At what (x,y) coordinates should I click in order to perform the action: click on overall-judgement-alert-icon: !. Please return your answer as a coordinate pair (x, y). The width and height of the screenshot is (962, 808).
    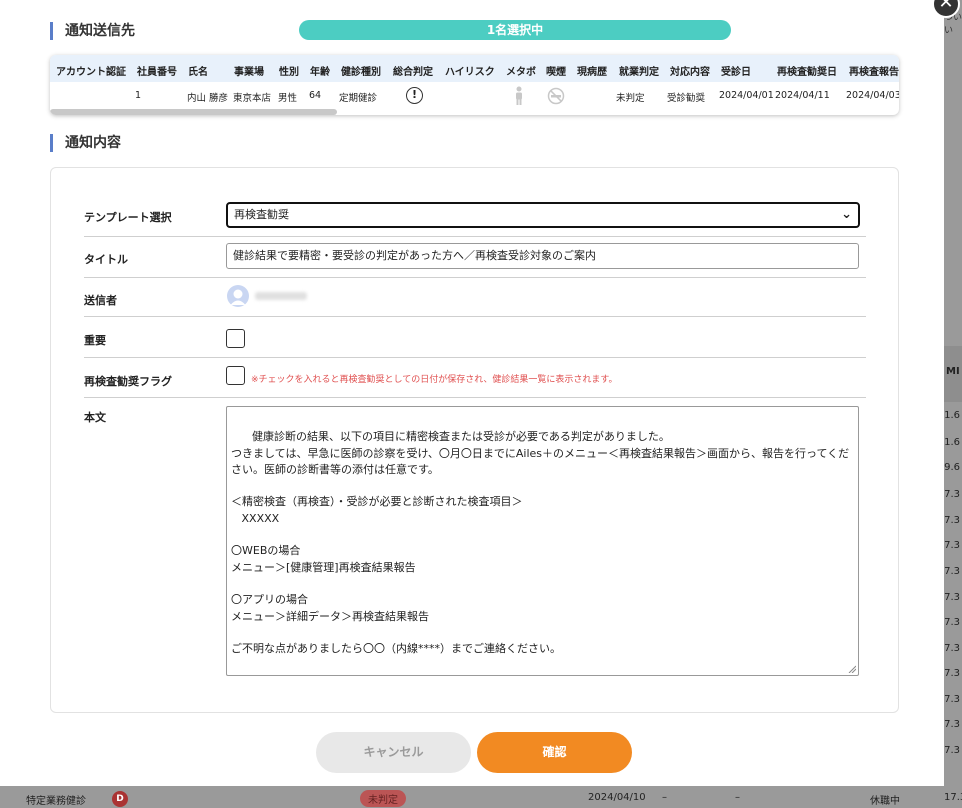
    Looking at the image, I should click on (414, 95).